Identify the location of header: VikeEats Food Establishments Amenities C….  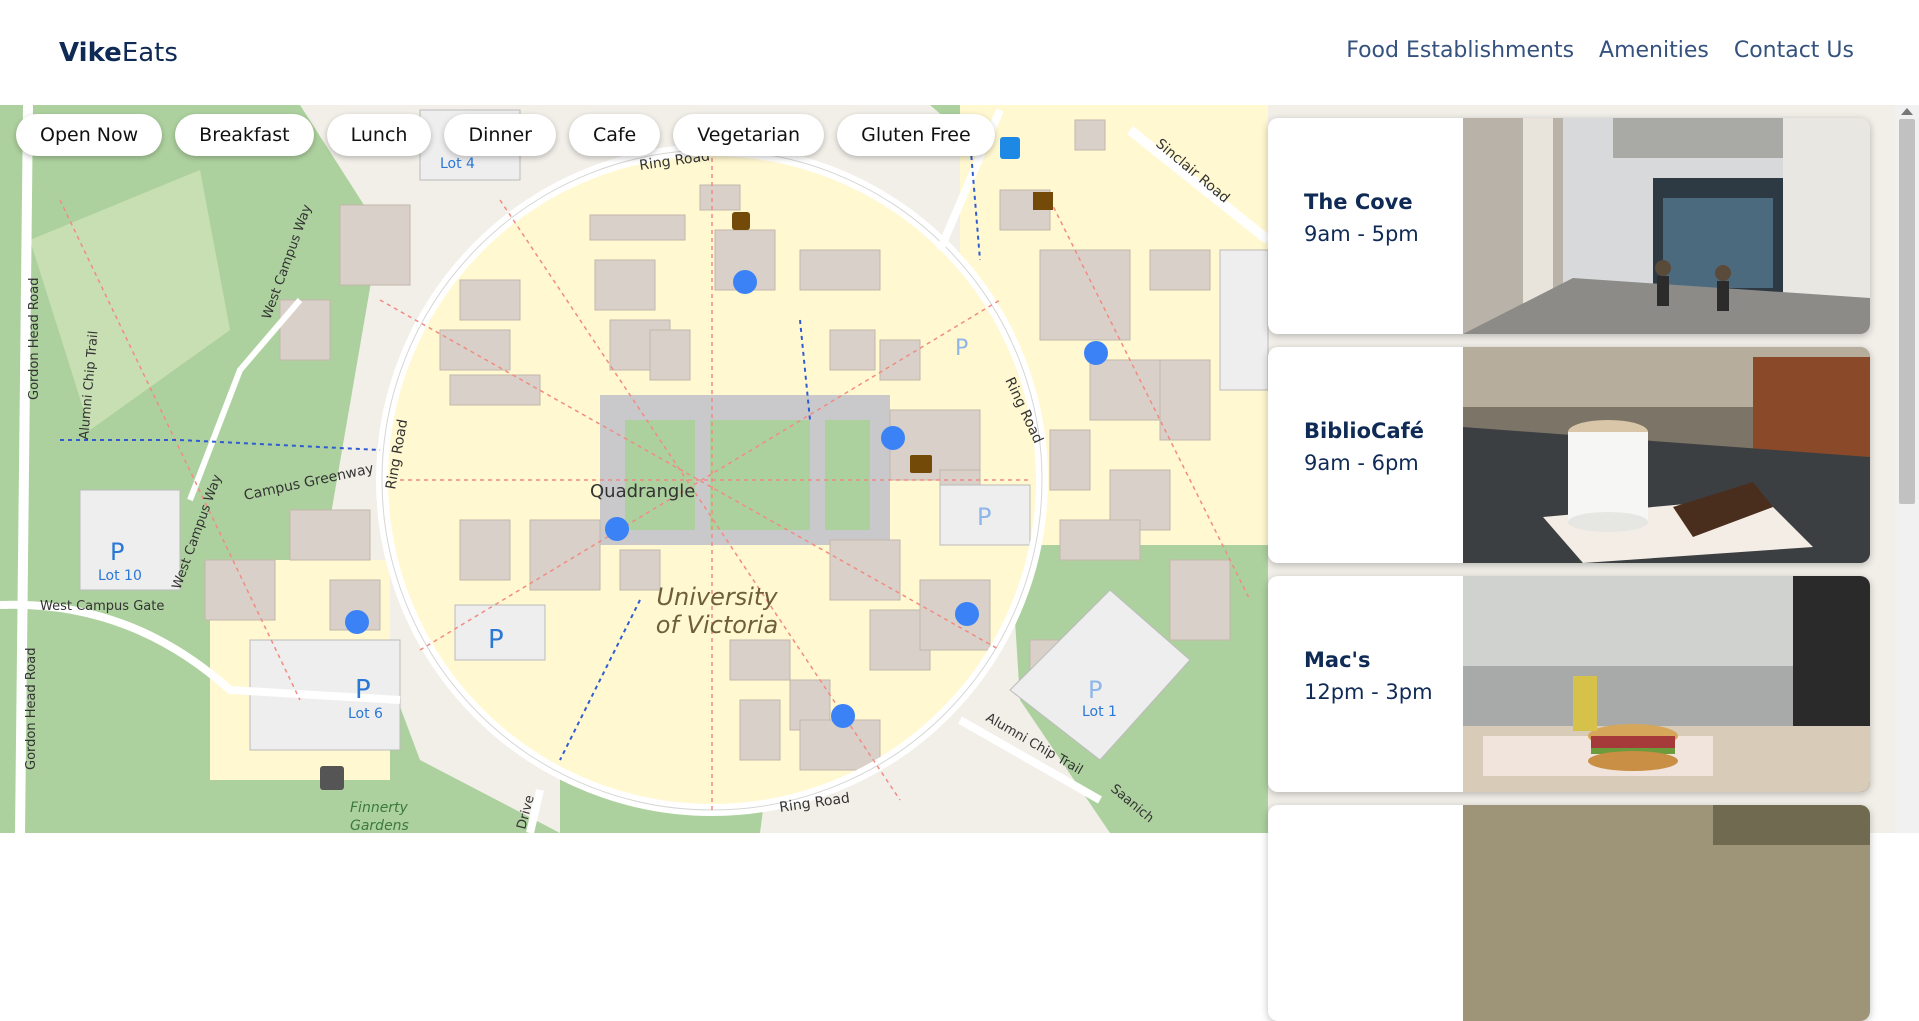
(959, 52).